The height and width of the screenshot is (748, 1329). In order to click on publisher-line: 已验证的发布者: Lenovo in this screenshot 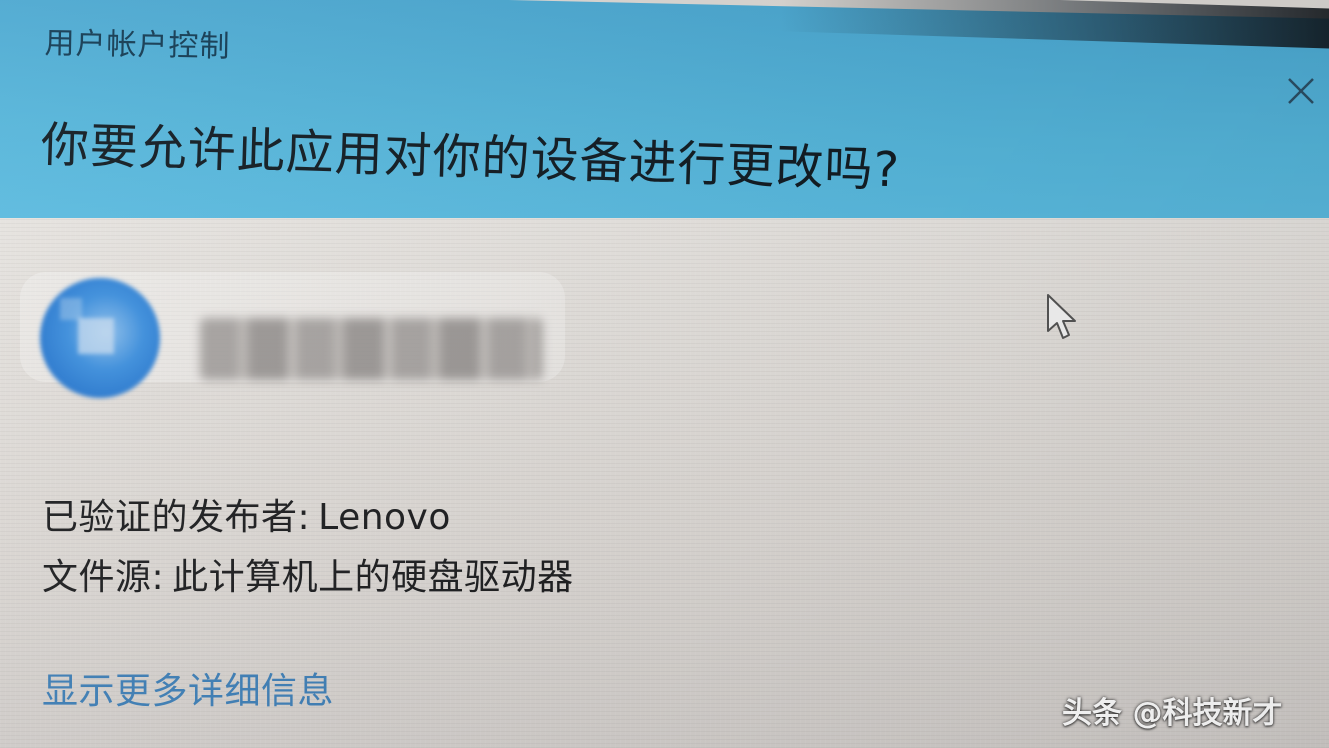, I will do `click(246, 514)`.